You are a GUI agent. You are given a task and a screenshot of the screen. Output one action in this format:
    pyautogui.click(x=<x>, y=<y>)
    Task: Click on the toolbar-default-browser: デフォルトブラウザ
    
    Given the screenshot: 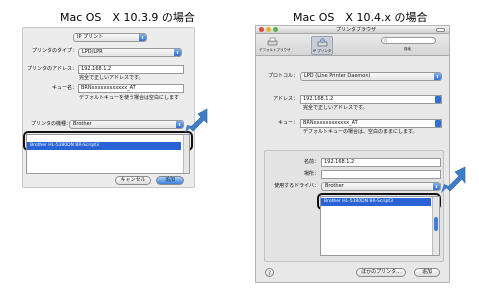 What is the action you would take?
    pyautogui.click(x=275, y=45)
    